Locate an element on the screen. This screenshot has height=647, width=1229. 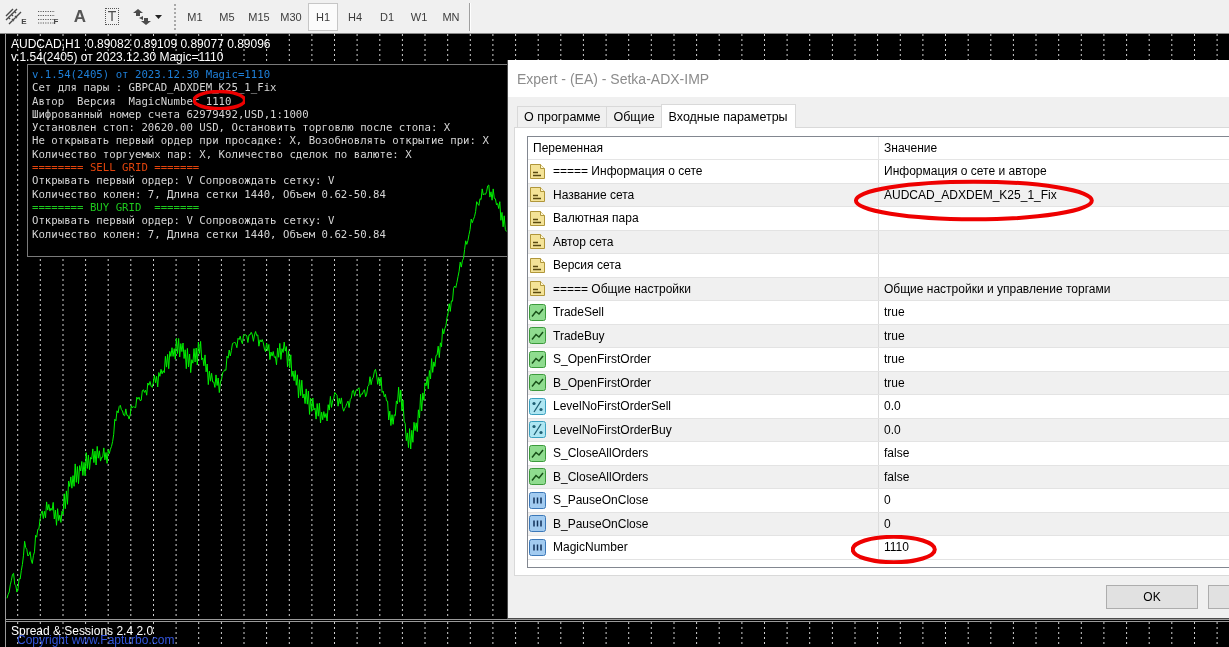
dialog-button: OK is located at coordinates (1152, 597).